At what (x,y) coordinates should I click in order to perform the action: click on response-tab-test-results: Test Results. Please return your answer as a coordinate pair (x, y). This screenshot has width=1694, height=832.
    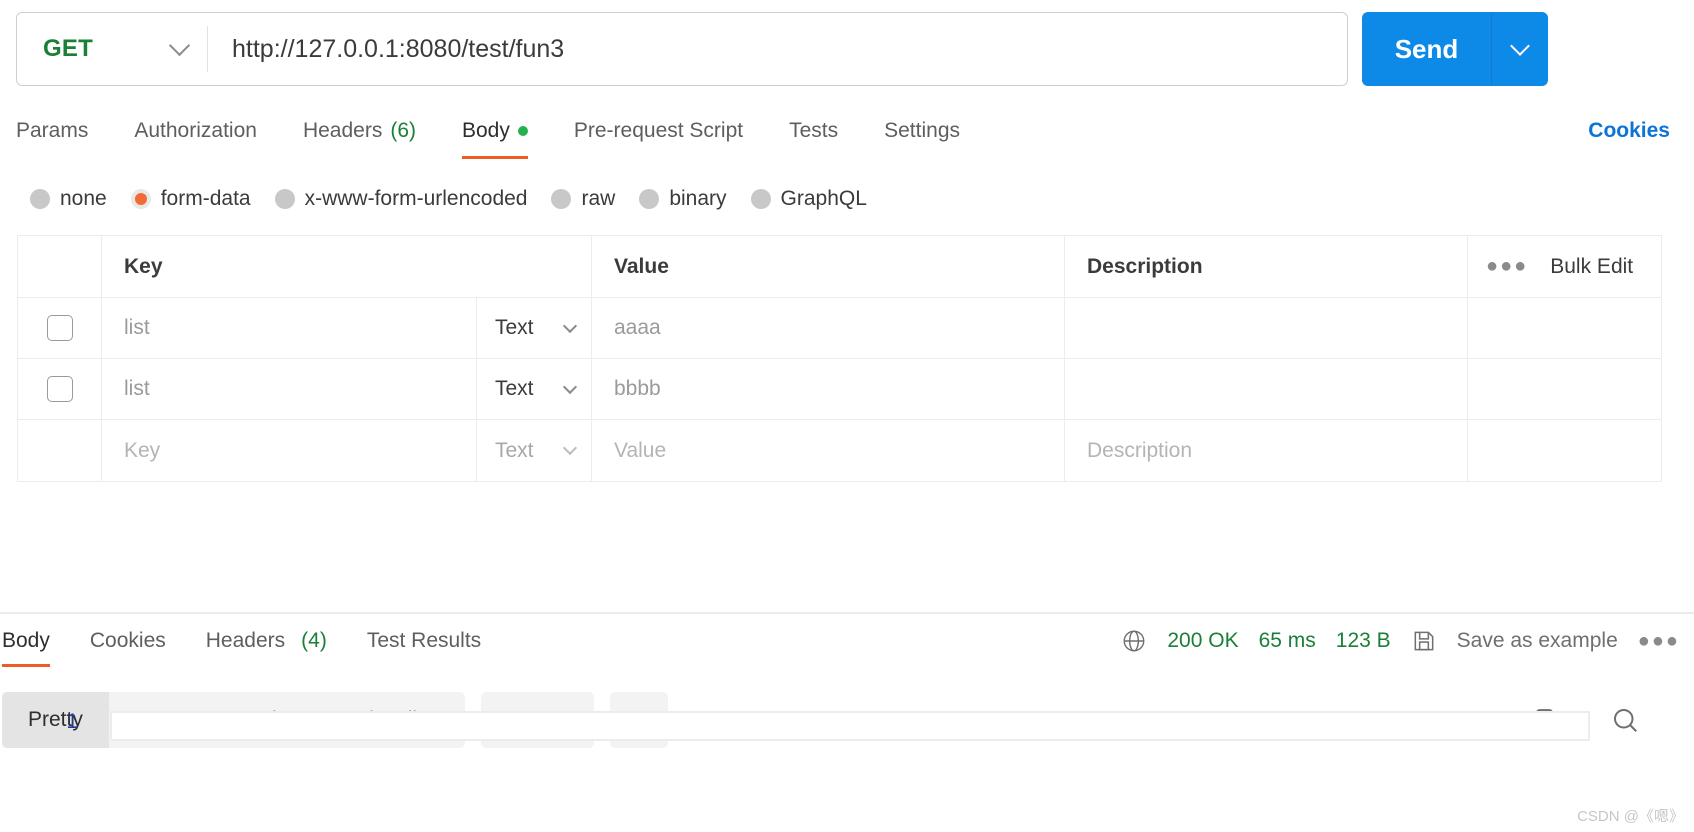
    Looking at the image, I should click on (424, 641).